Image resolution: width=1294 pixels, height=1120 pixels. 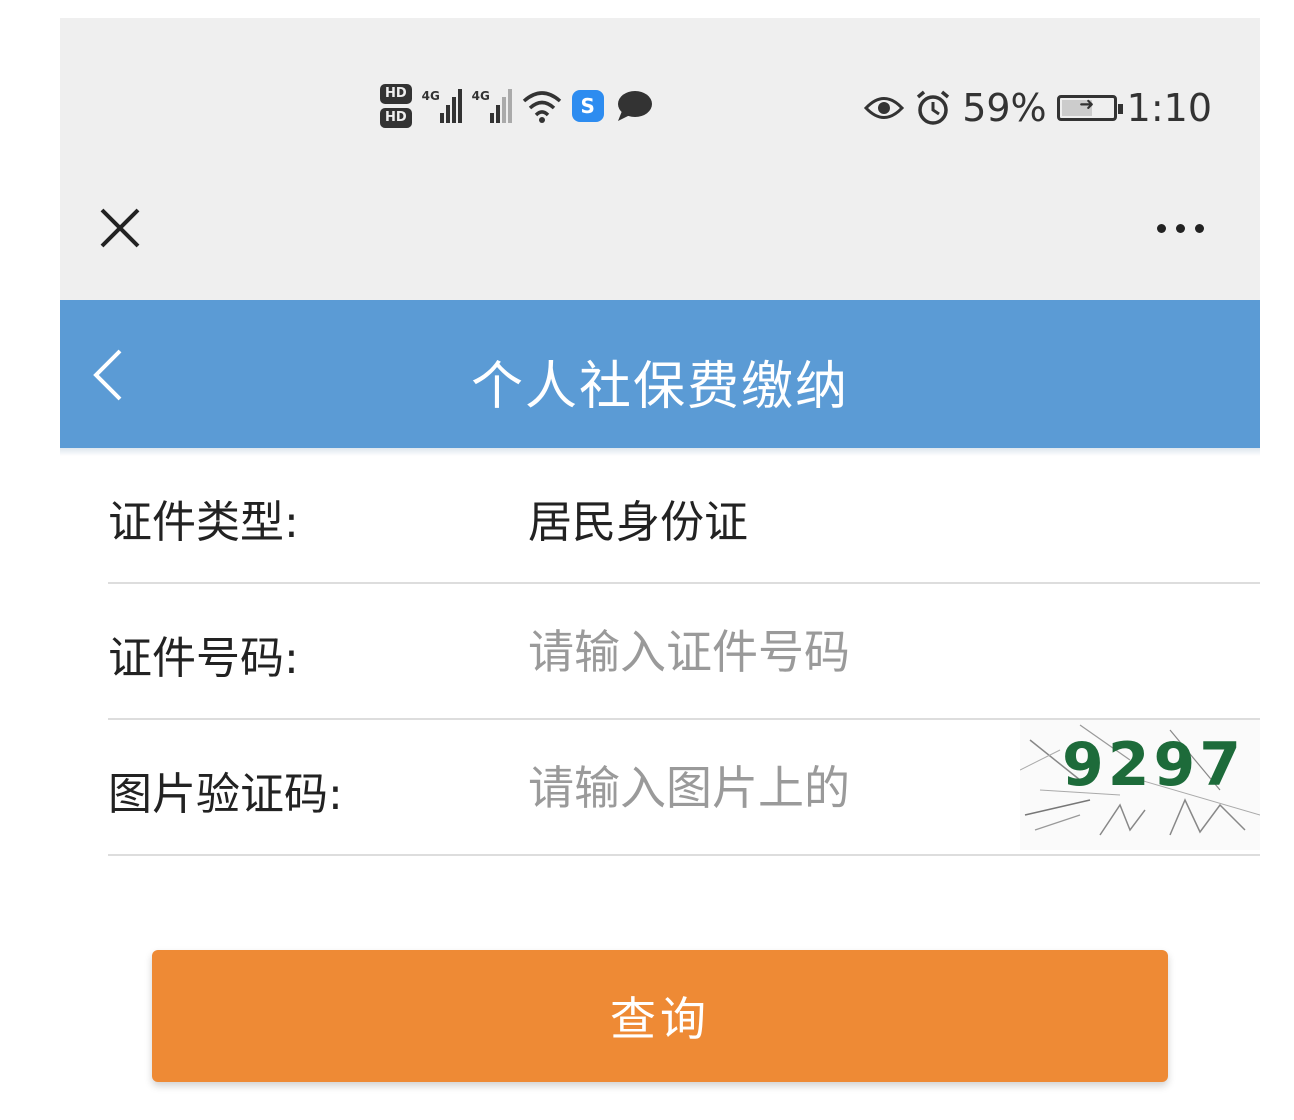 What do you see at coordinates (1153, 765) in the screenshot?
I see `captcha-code: 9297` at bounding box center [1153, 765].